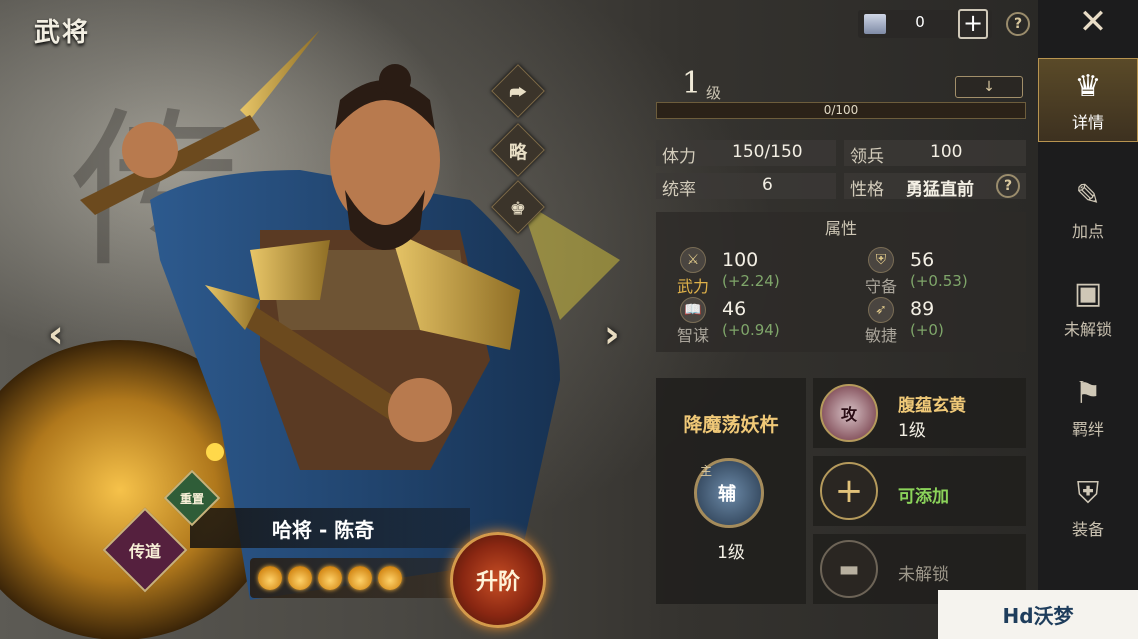 Image resolution: width=1138 pixels, height=639 pixels. I want to click on locked-icon: ▣, so click(1088, 293).